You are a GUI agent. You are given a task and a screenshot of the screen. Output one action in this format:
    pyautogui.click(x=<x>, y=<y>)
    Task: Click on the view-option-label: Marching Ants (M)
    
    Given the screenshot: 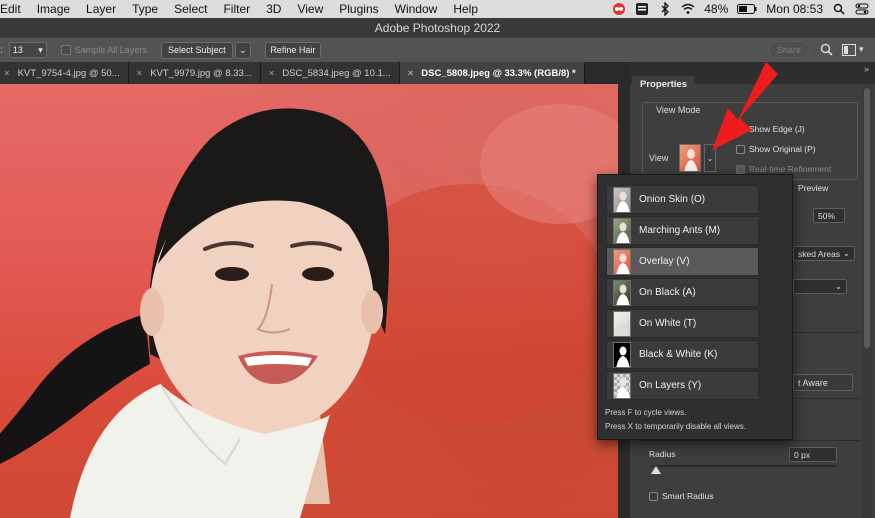 What is the action you would take?
    pyautogui.click(x=680, y=230)
    